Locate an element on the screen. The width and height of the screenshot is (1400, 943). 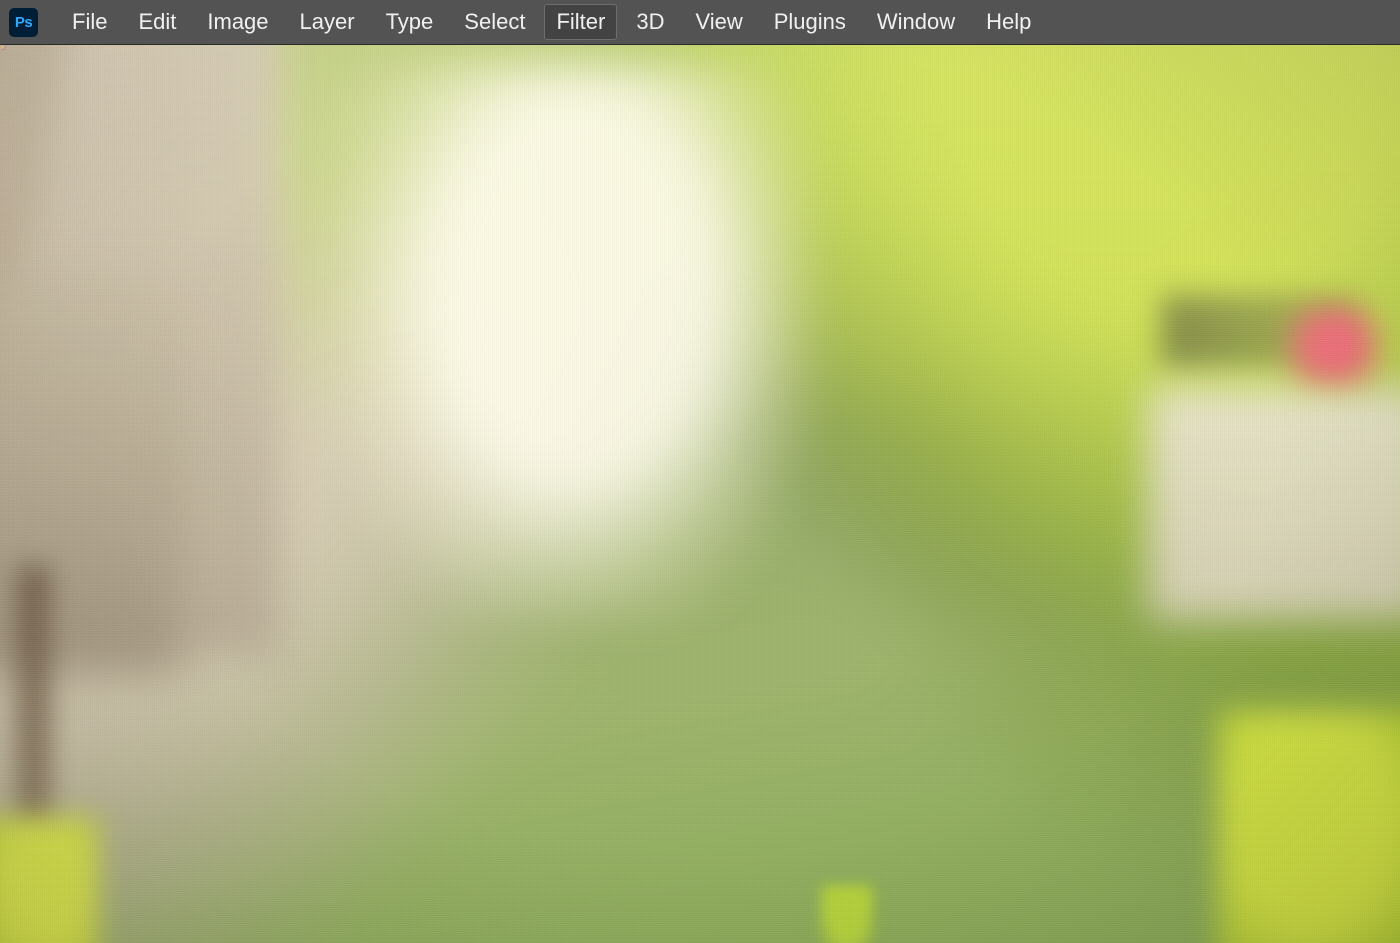
menu-item-type: Type is located at coordinates (410, 22).